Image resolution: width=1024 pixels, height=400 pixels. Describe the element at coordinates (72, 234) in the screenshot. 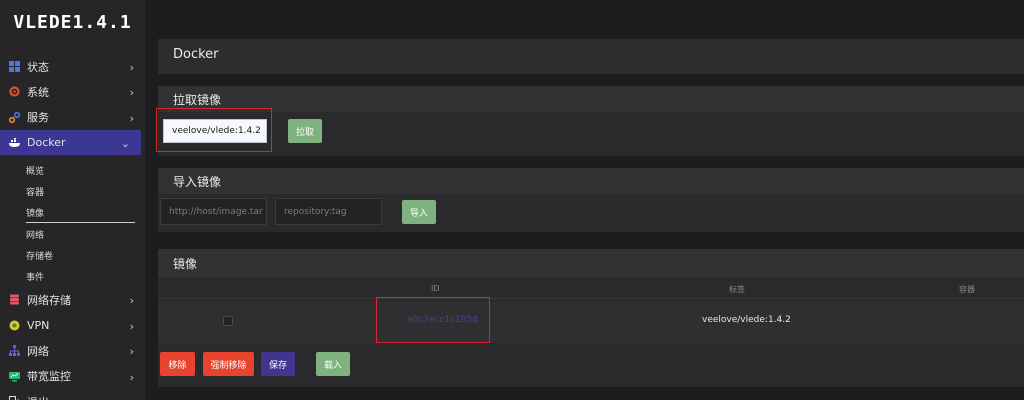

I see `sidebar-subitem-networks: 网络` at that location.